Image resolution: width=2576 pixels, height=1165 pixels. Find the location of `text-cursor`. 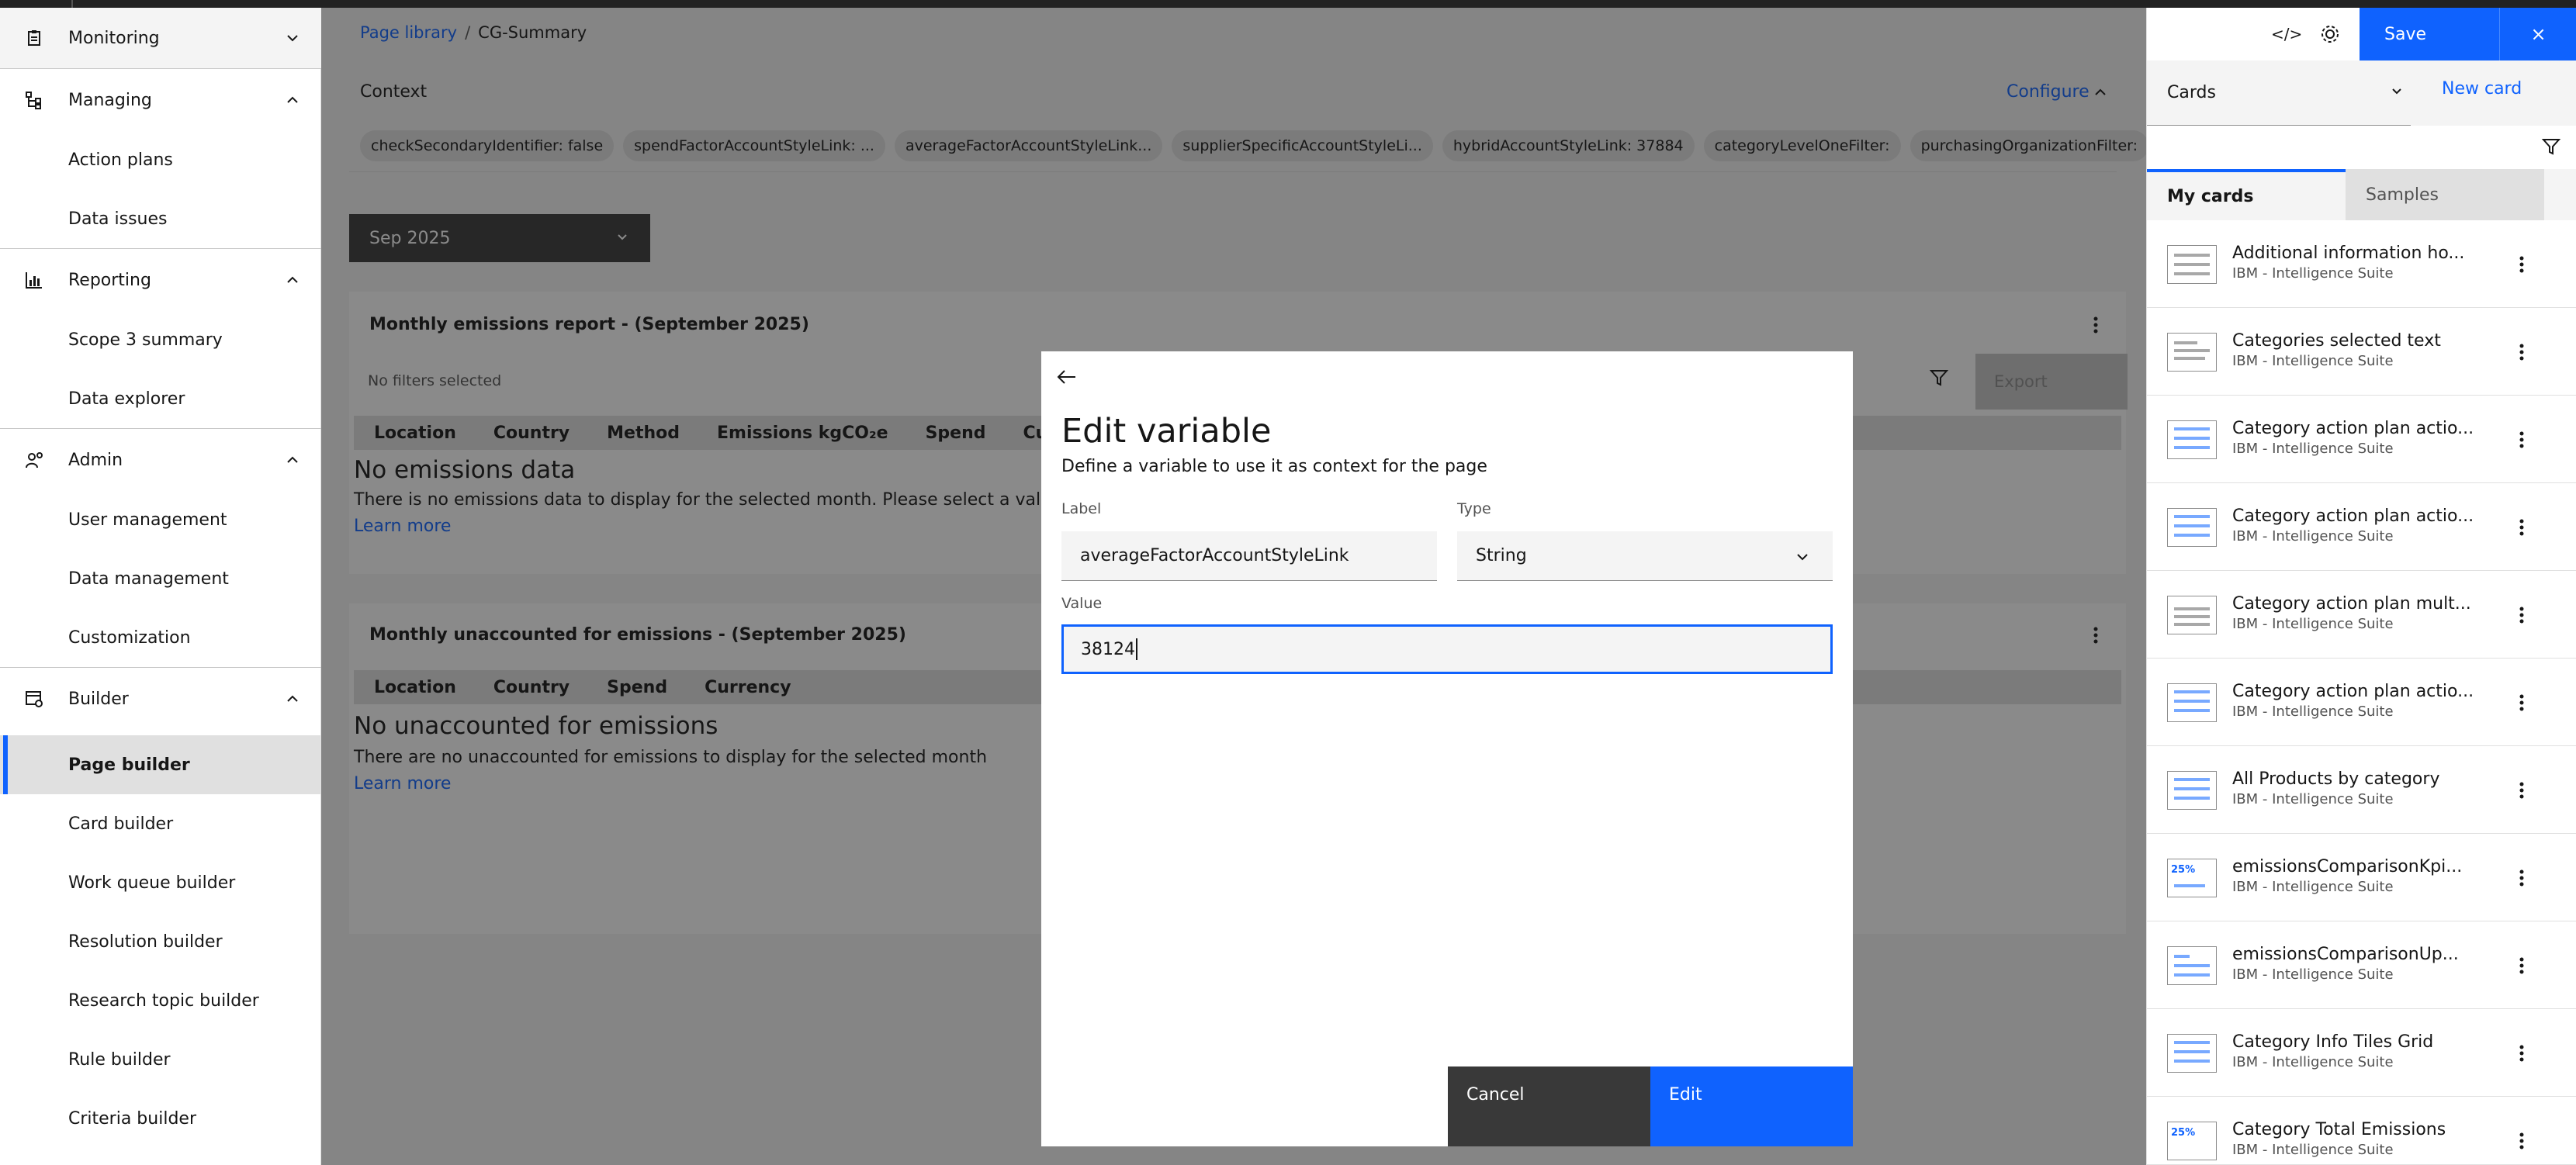

text-cursor is located at coordinates (1136, 649).